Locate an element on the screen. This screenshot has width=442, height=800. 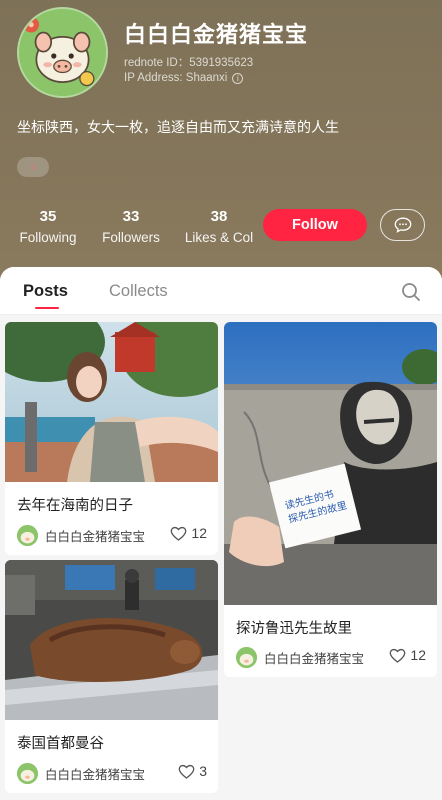
tab-posts: Posts is located at coordinates (45, 291).